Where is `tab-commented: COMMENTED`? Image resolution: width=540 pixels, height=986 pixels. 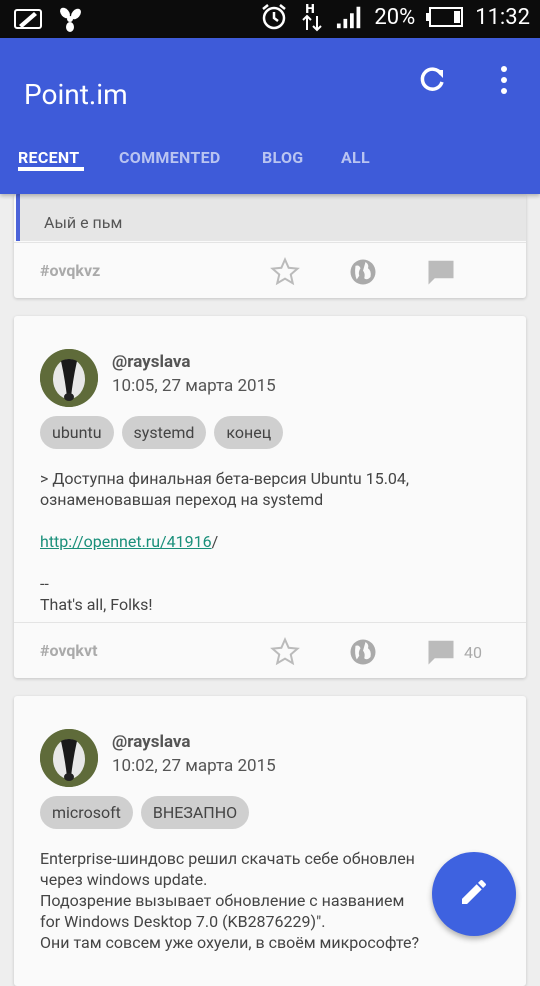 tab-commented: COMMENTED is located at coordinates (170, 157).